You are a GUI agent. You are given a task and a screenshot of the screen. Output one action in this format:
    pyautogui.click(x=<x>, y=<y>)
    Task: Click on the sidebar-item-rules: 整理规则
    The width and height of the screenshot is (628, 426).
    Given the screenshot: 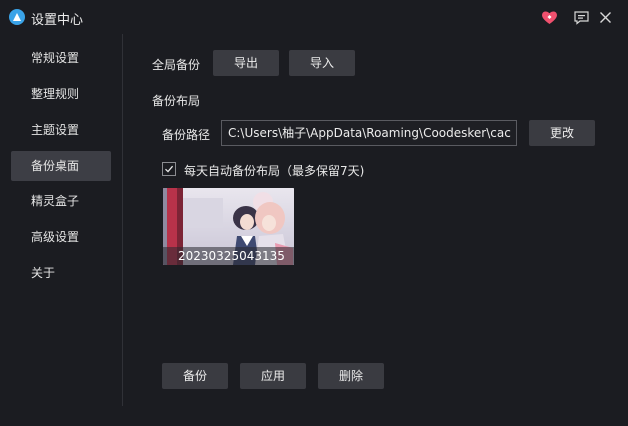 What is the action you would take?
    pyautogui.click(x=61, y=94)
    